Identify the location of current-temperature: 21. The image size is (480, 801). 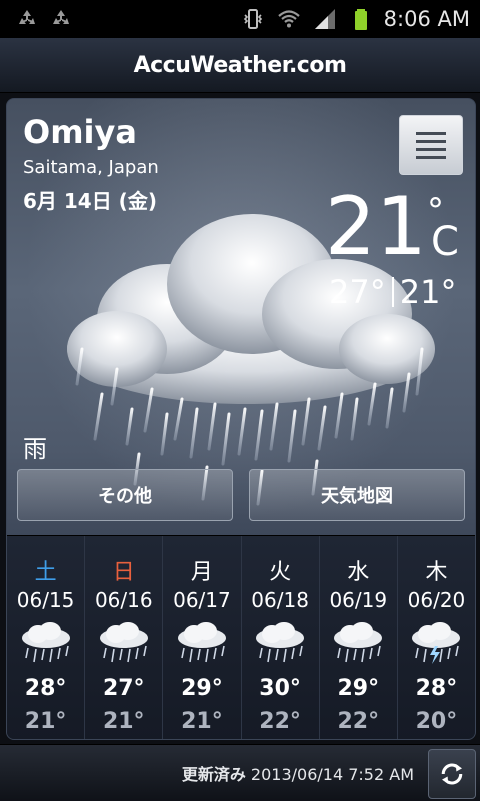
(376, 226).